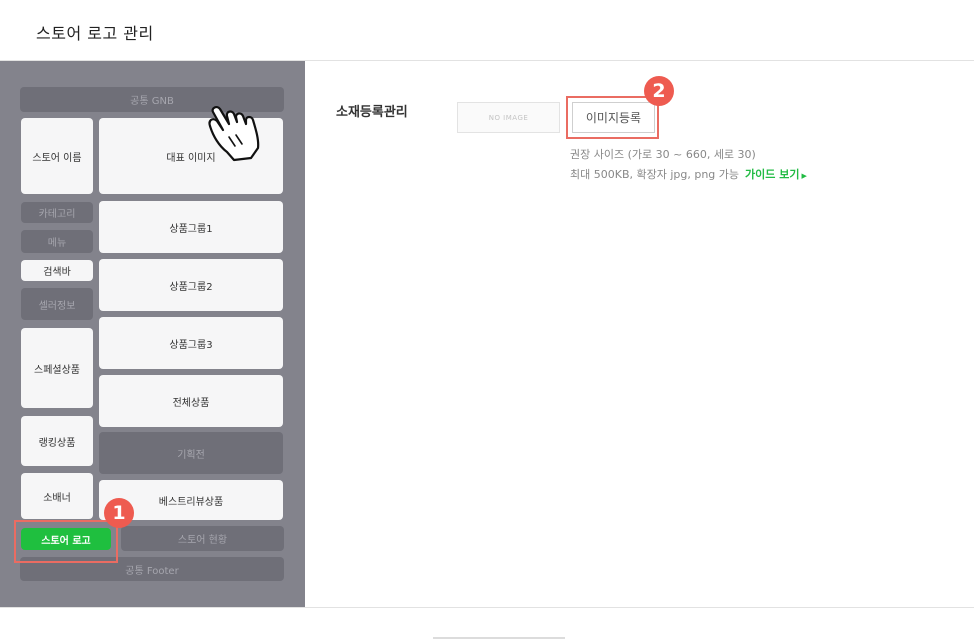 This screenshot has height=639, width=974. What do you see at coordinates (487, 607) in the screenshot?
I see `bottom-divider` at bounding box center [487, 607].